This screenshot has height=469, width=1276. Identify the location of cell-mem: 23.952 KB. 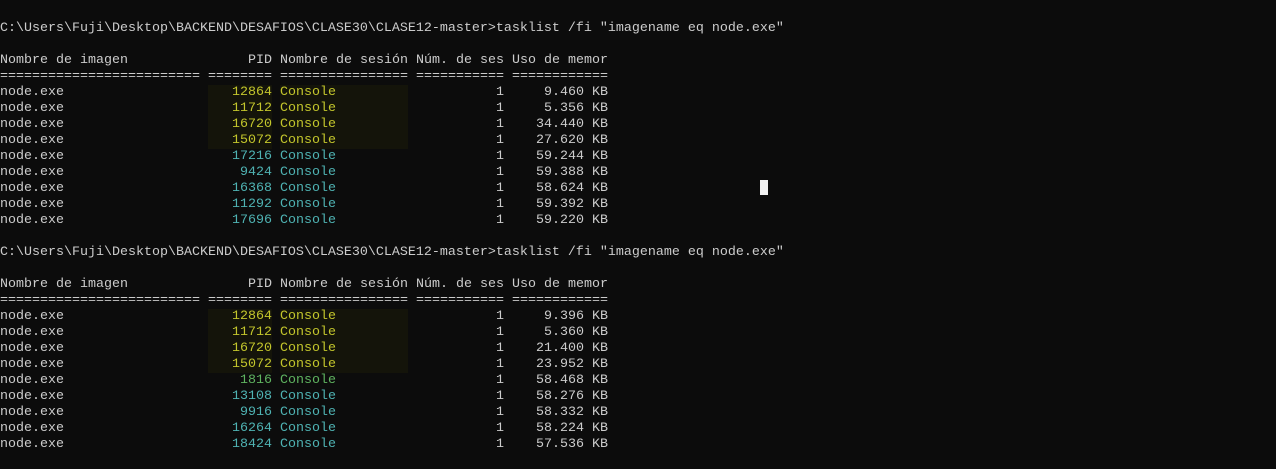
(572, 364).